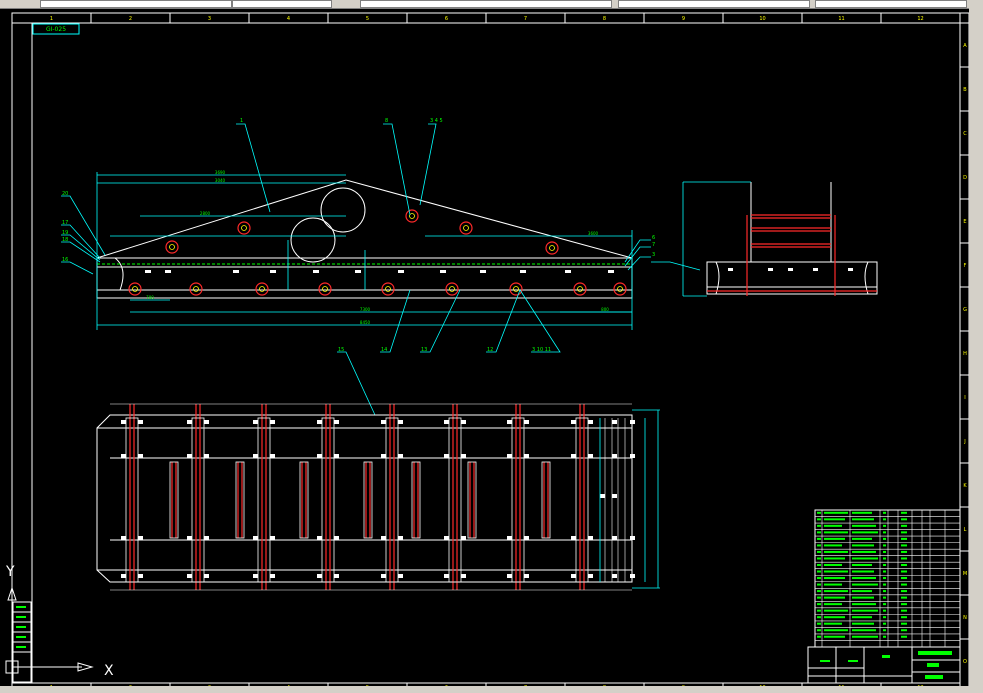 The height and width of the screenshot is (693, 983). What do you see at coordinates (714, 4) in the screenshot?
I see `plotstyle-dropdown` at bounding box center [714, 4].